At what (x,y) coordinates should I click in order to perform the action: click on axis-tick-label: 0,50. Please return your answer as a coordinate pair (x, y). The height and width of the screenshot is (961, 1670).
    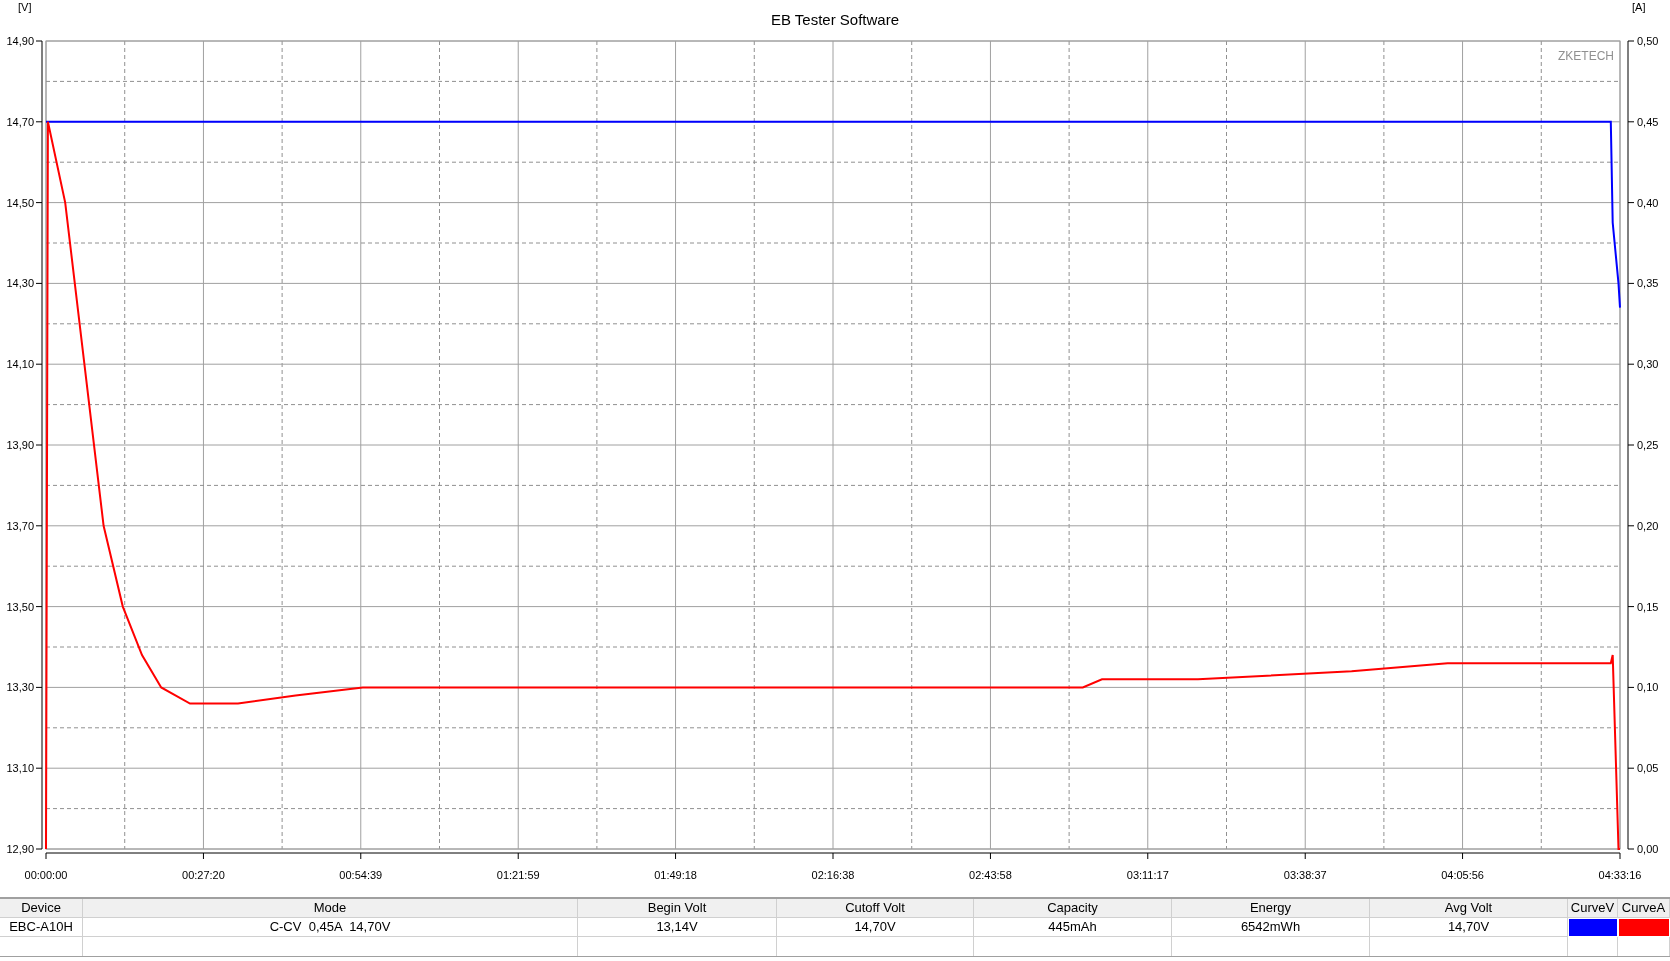
    Looking at the image, I should click on (1648, 41).